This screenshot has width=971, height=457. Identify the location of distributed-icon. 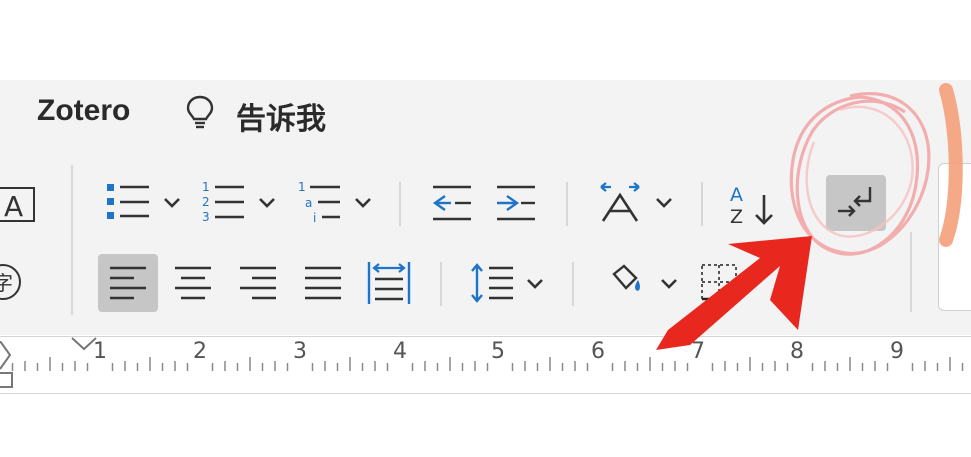
(389, 283).